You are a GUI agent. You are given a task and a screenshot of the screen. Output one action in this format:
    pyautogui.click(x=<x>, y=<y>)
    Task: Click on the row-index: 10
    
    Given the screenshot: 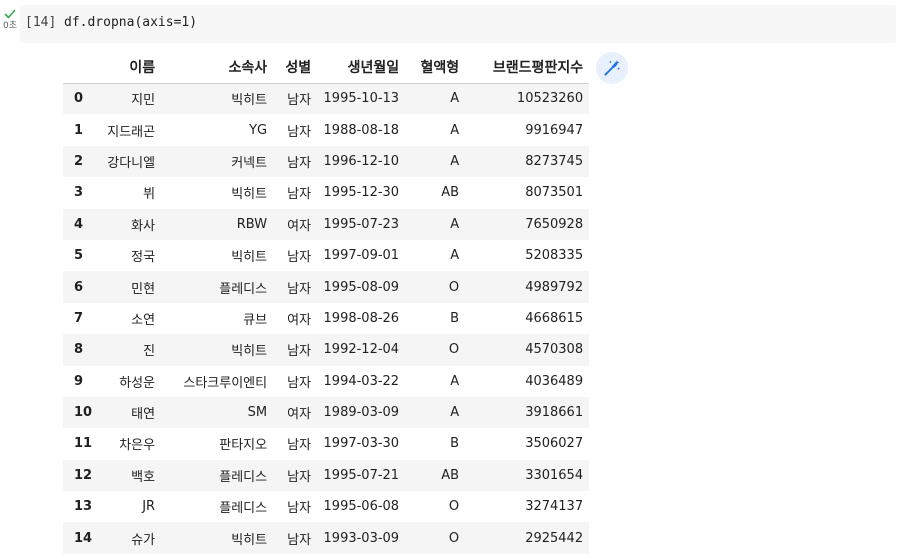 What is the action you would take?
    pyautogui.click(x=83, y=413)
    